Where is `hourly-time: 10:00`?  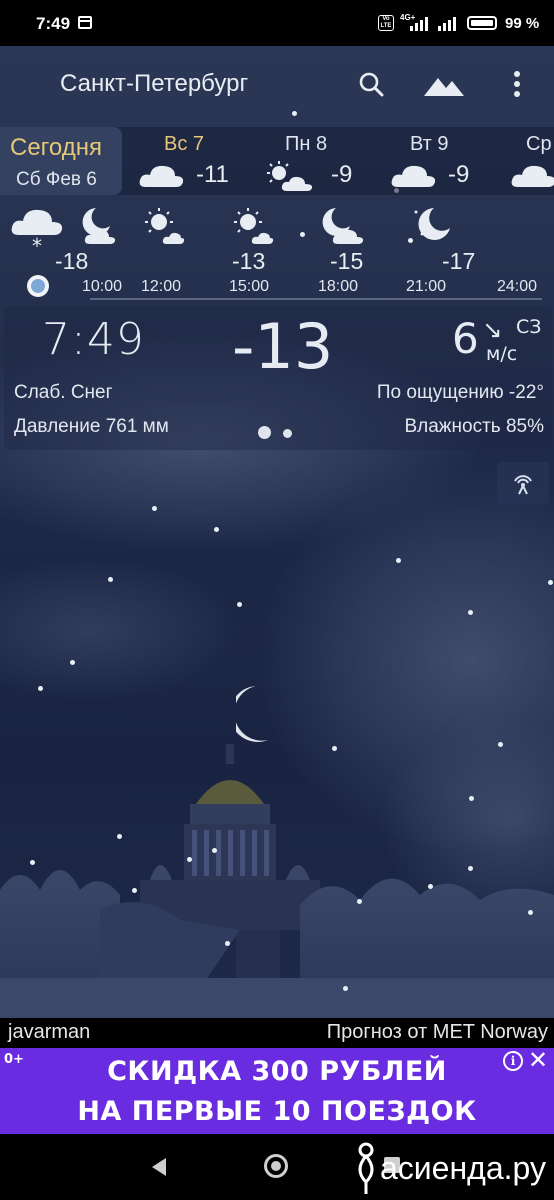
hourly-time: 10:00 is located at coordinates (102, 286).